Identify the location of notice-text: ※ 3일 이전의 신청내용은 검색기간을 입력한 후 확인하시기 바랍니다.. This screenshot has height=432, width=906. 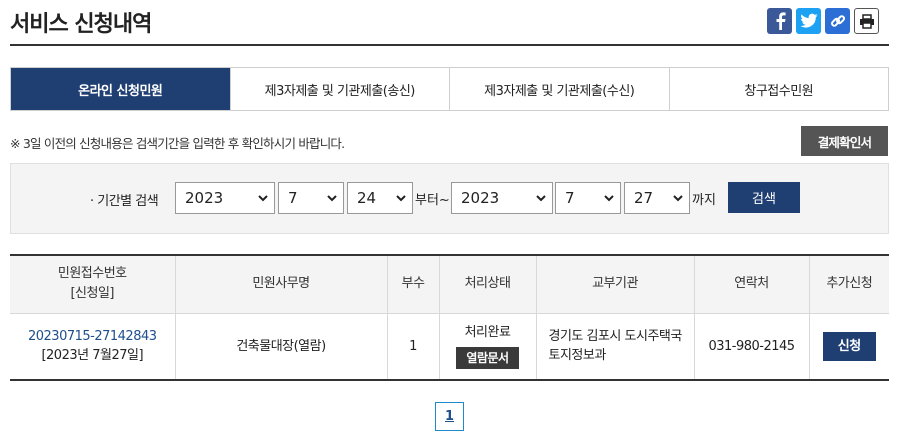
(177, 143).